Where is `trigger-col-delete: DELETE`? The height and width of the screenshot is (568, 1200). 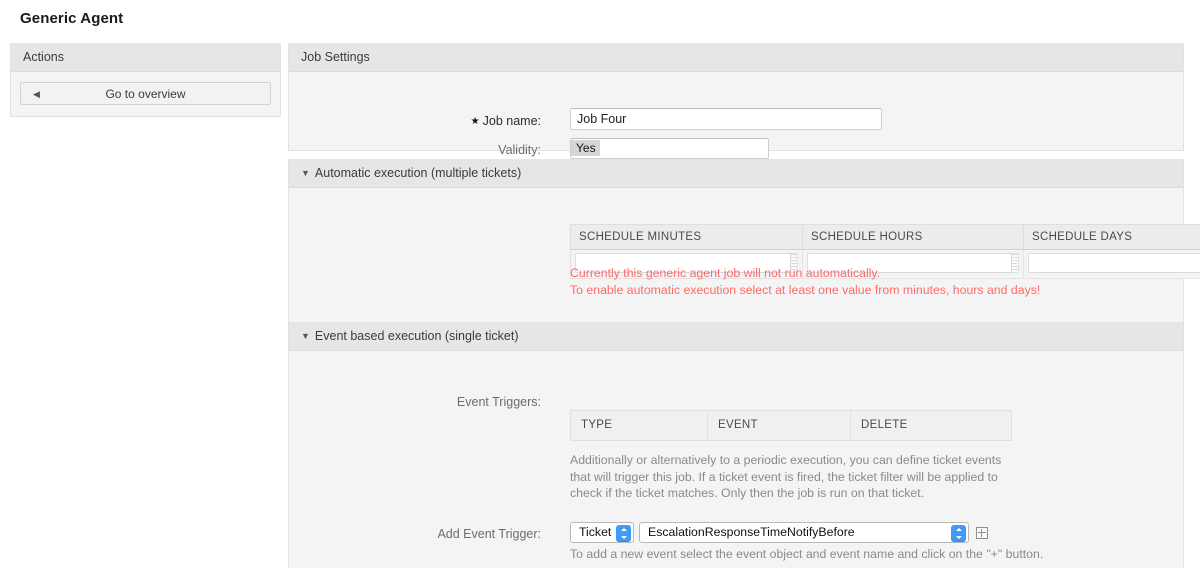
trigger-col-delete: DELETE is located at coordinates (931, 425).